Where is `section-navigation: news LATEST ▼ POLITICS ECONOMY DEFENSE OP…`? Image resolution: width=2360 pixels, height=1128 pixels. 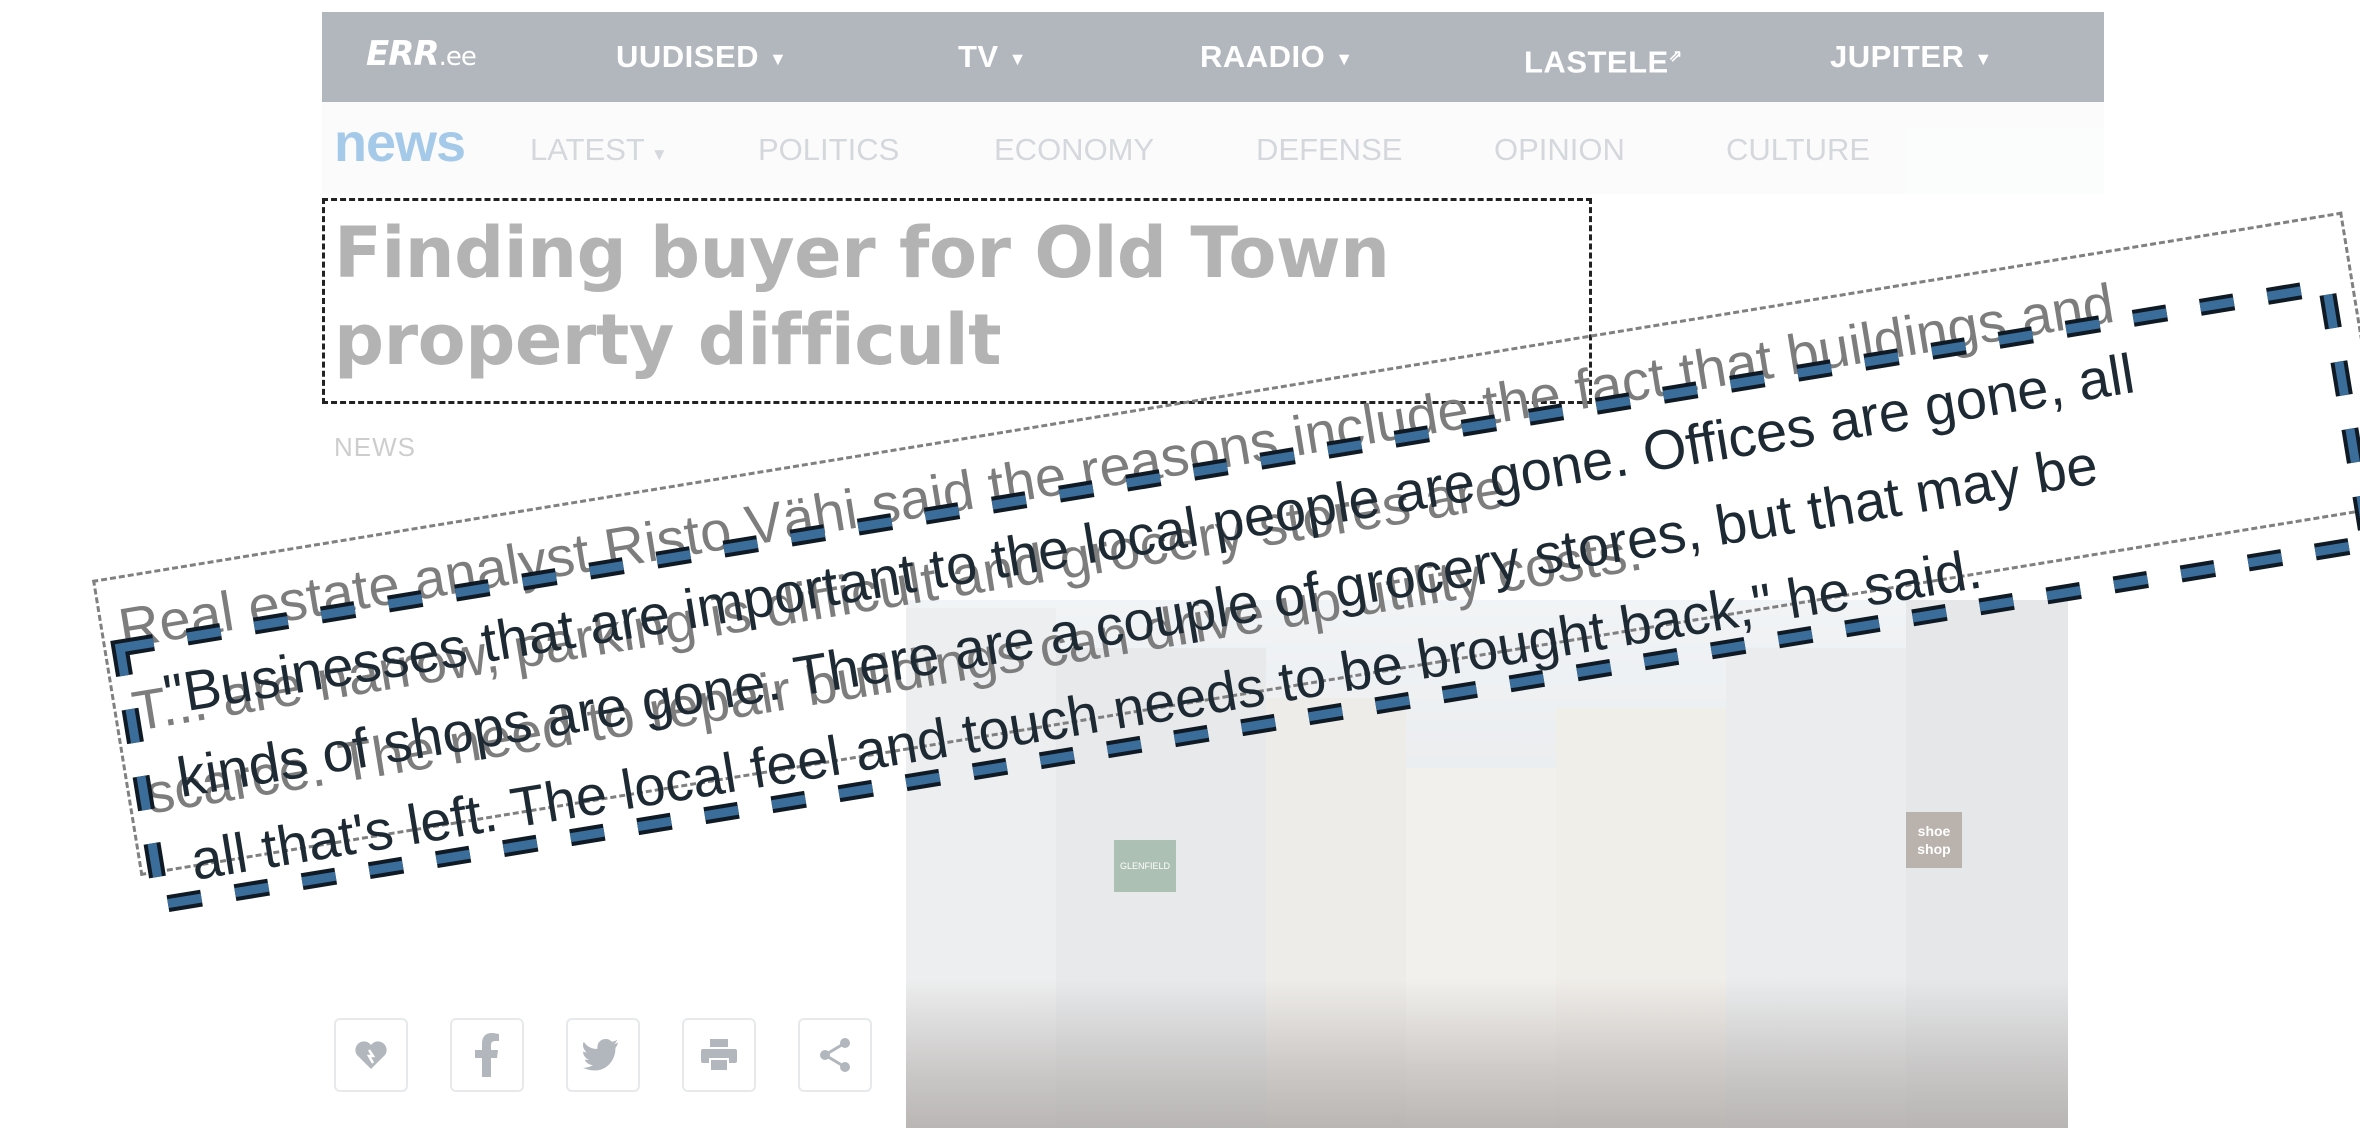
section-navigation: news LATEST ▼ POLITICS ECONOMY DEFENSE OP… is located at coordinates (1213, 148).